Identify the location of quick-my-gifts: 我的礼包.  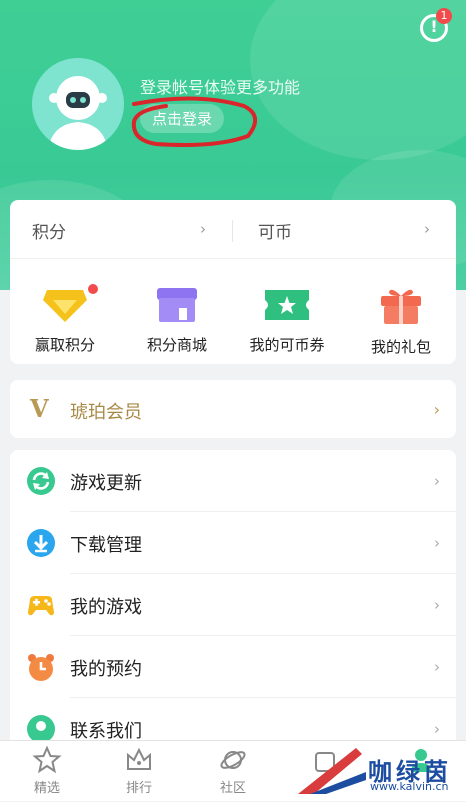
(401, 321).